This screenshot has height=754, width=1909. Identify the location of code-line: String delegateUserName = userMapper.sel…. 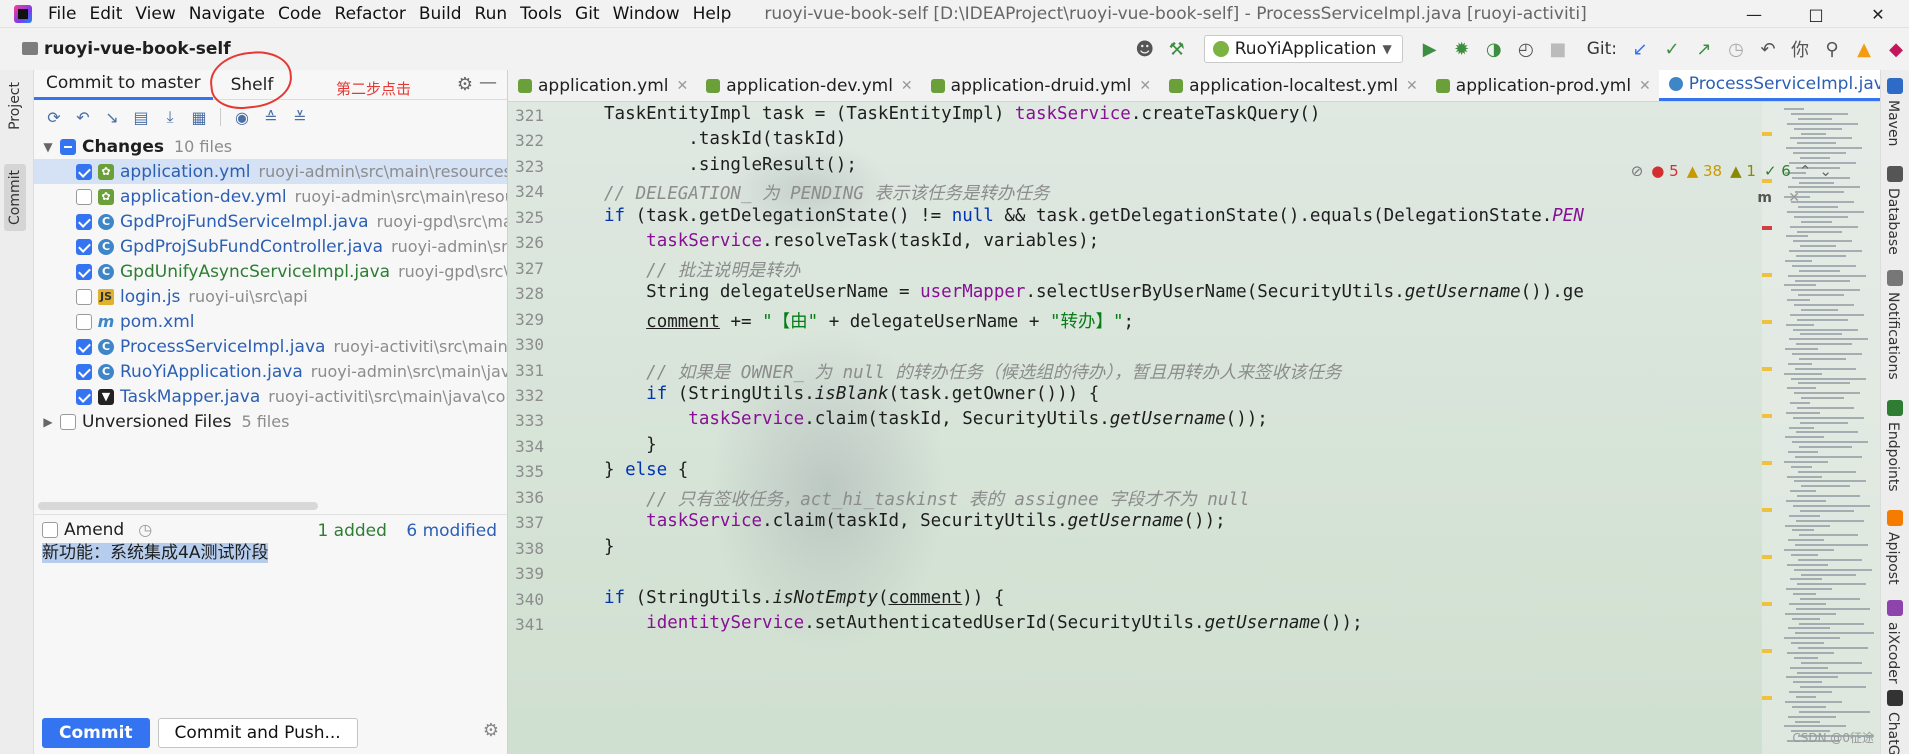
(1094, 292).